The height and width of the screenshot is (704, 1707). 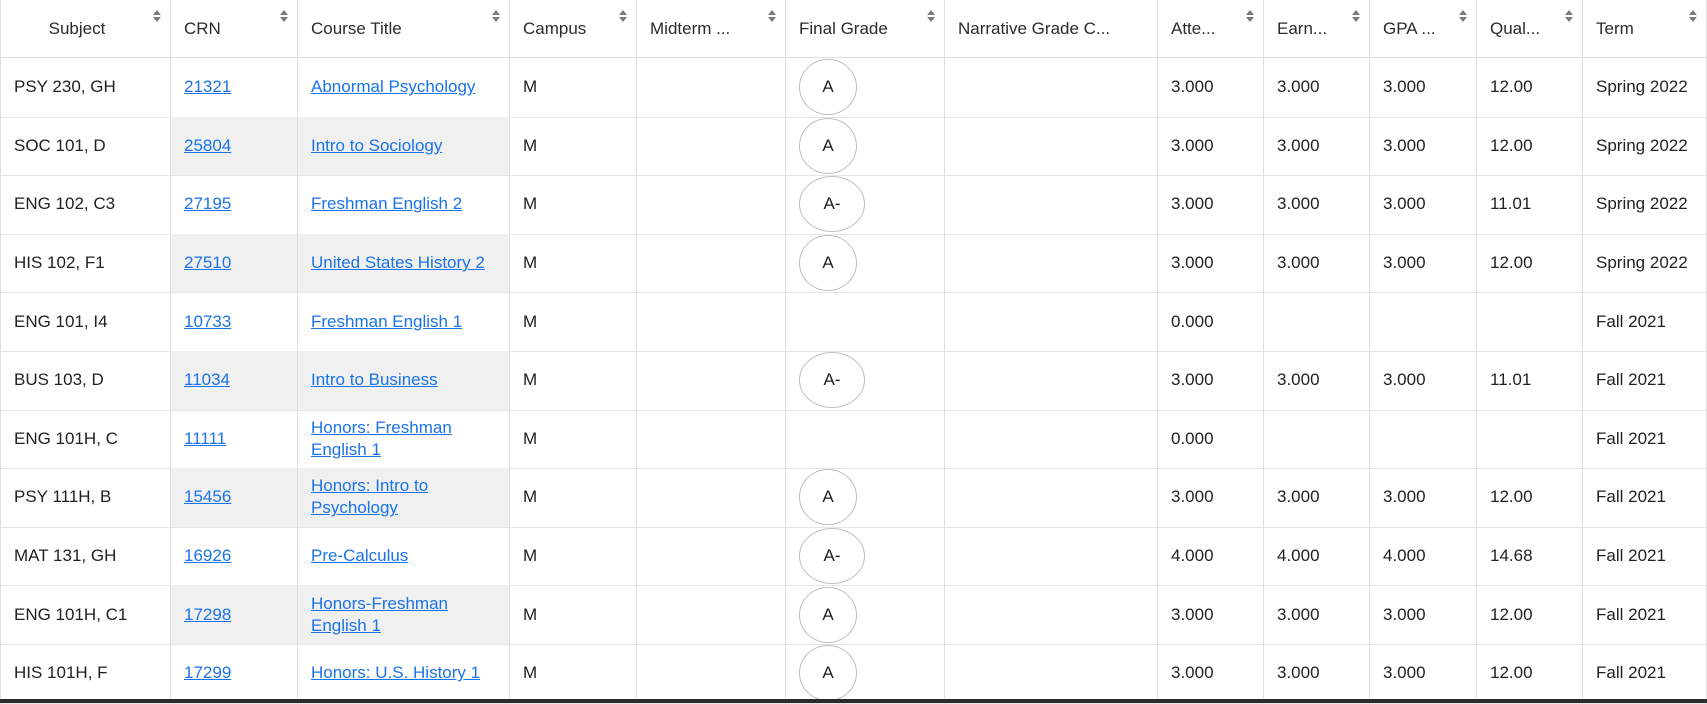 What do you see at coordinates (865, 204) in the screenshot?
I see `final-grade-cell: A-` at bounding box center [865, 204].